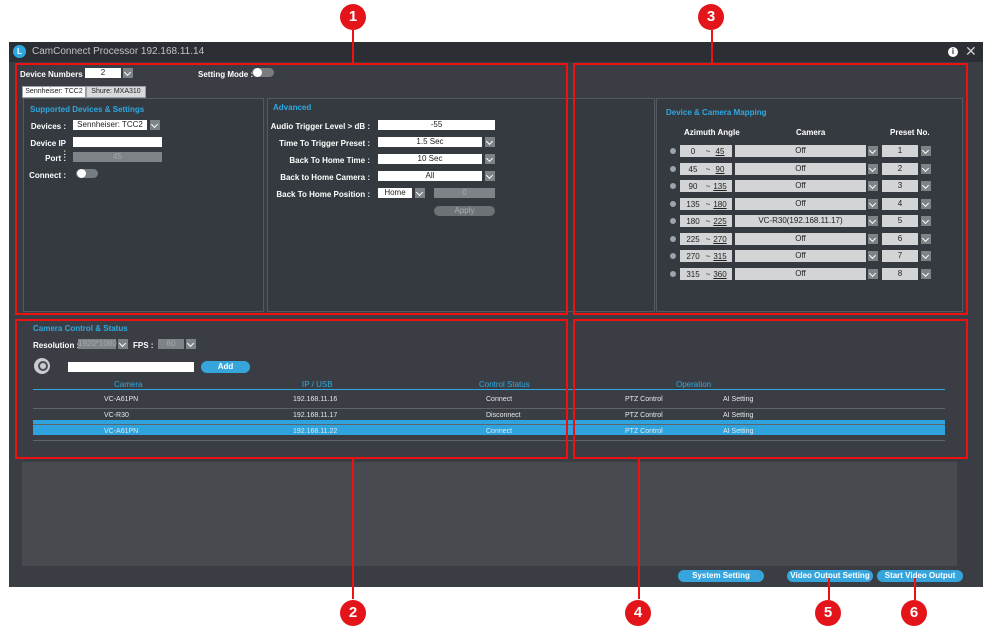 The image size is (989, 630). Describe the element at coordinates (953, 52) in the screenshot. I see `info-icon: i` at that location.